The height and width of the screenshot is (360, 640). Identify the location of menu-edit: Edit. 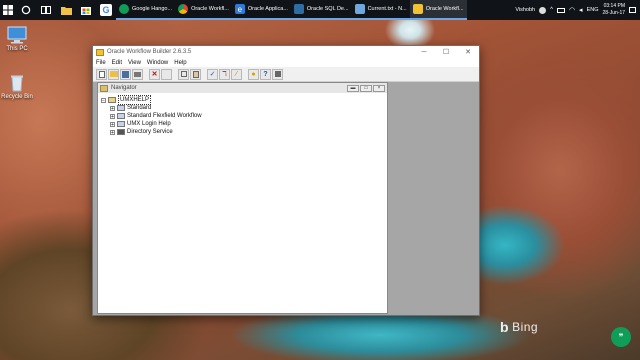
(117, 63).